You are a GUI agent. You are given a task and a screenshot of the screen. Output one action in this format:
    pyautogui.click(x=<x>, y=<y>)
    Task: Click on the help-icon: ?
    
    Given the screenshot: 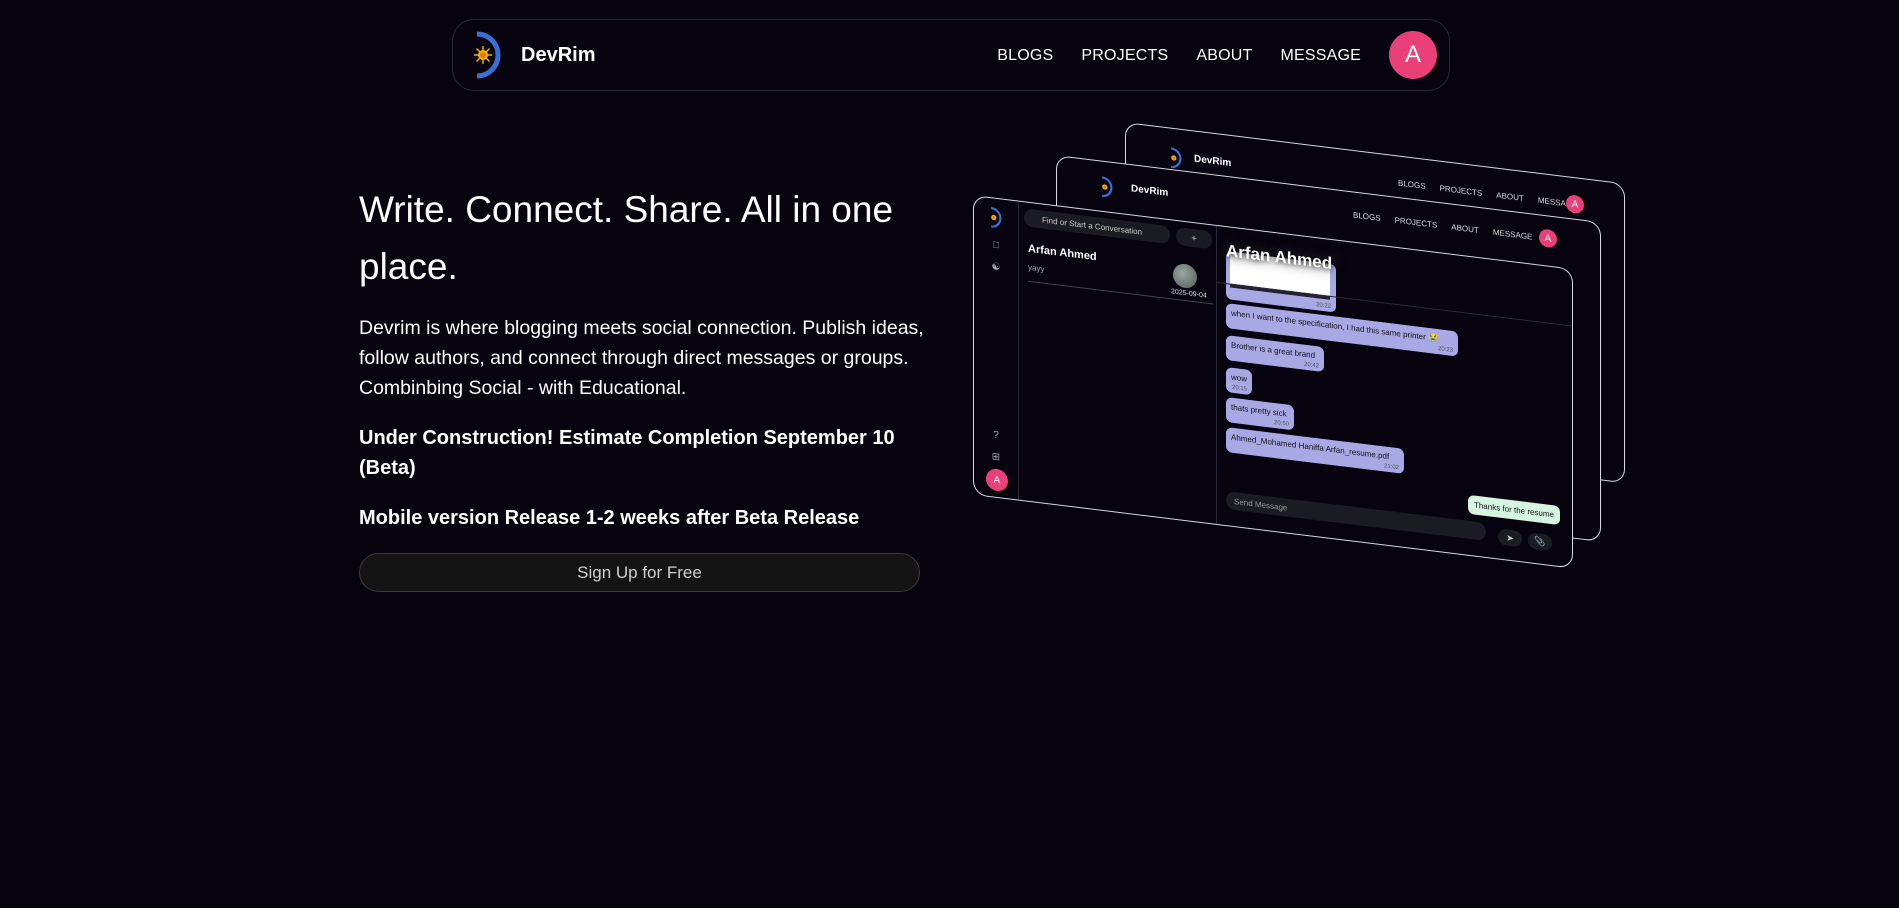 What is the action you would take?
    pyautogui.click(x=996, y=434)
    